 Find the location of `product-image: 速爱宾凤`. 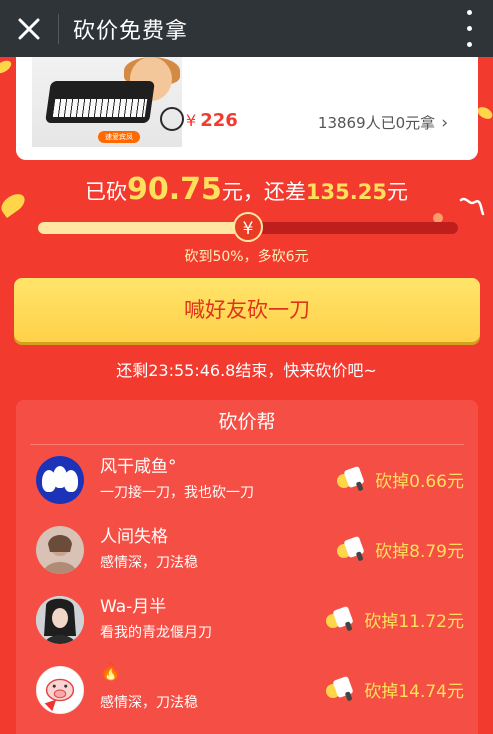

product-image: 速爱宾凤 is located at coordinates (108, 102).